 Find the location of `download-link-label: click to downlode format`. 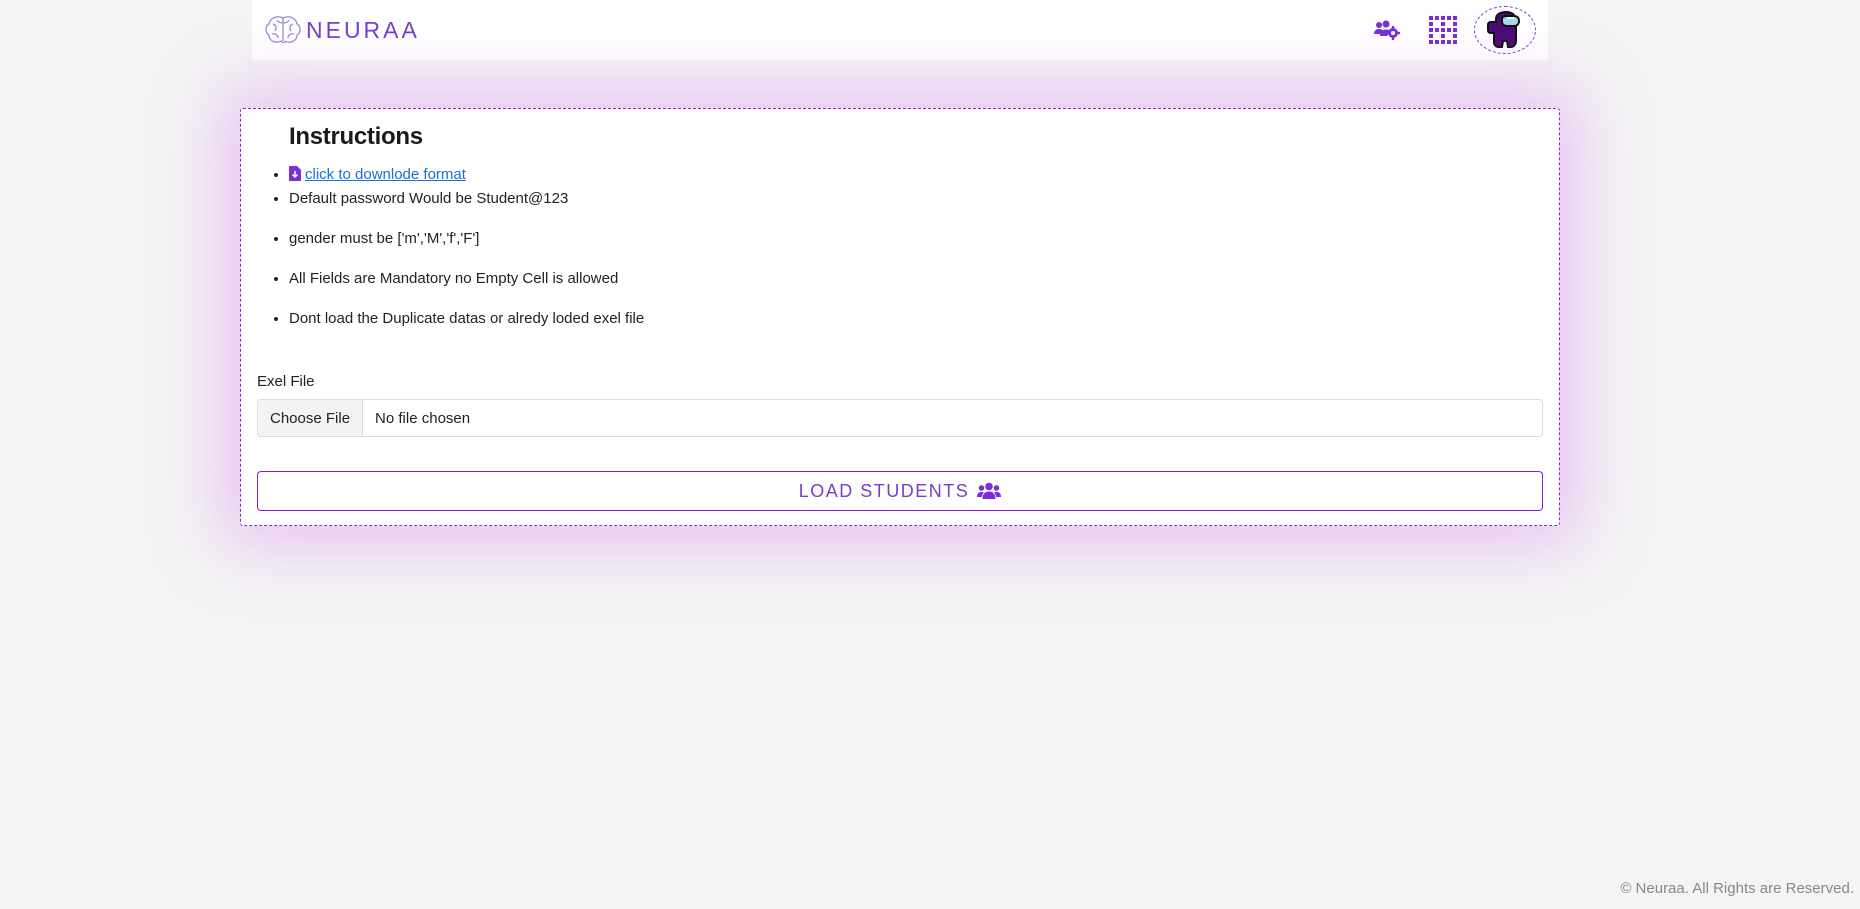

download-link-label: click to downlode format is located at coordinates (385, 174).